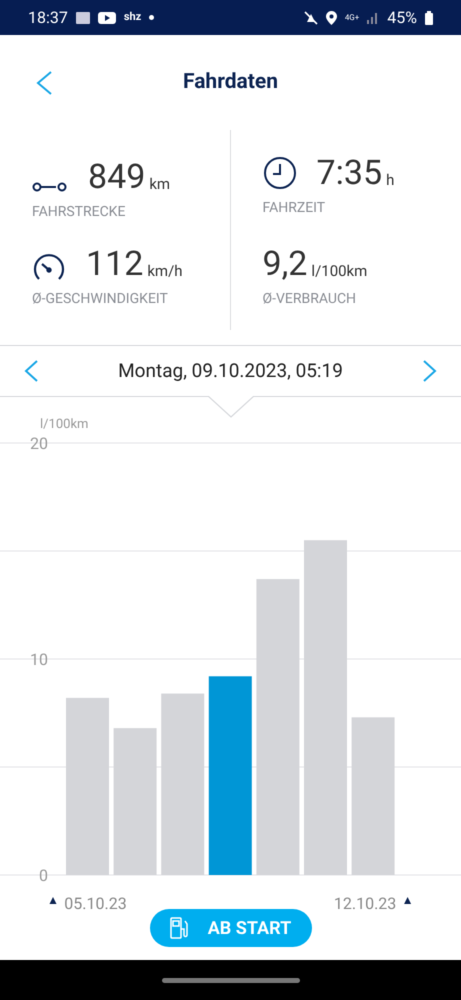 Image resolution: width=461 pixels, height=1000 pixels. Describe the element at coordinates (115, 264) in the screenshot. I see `stat-value: 112` at that location.